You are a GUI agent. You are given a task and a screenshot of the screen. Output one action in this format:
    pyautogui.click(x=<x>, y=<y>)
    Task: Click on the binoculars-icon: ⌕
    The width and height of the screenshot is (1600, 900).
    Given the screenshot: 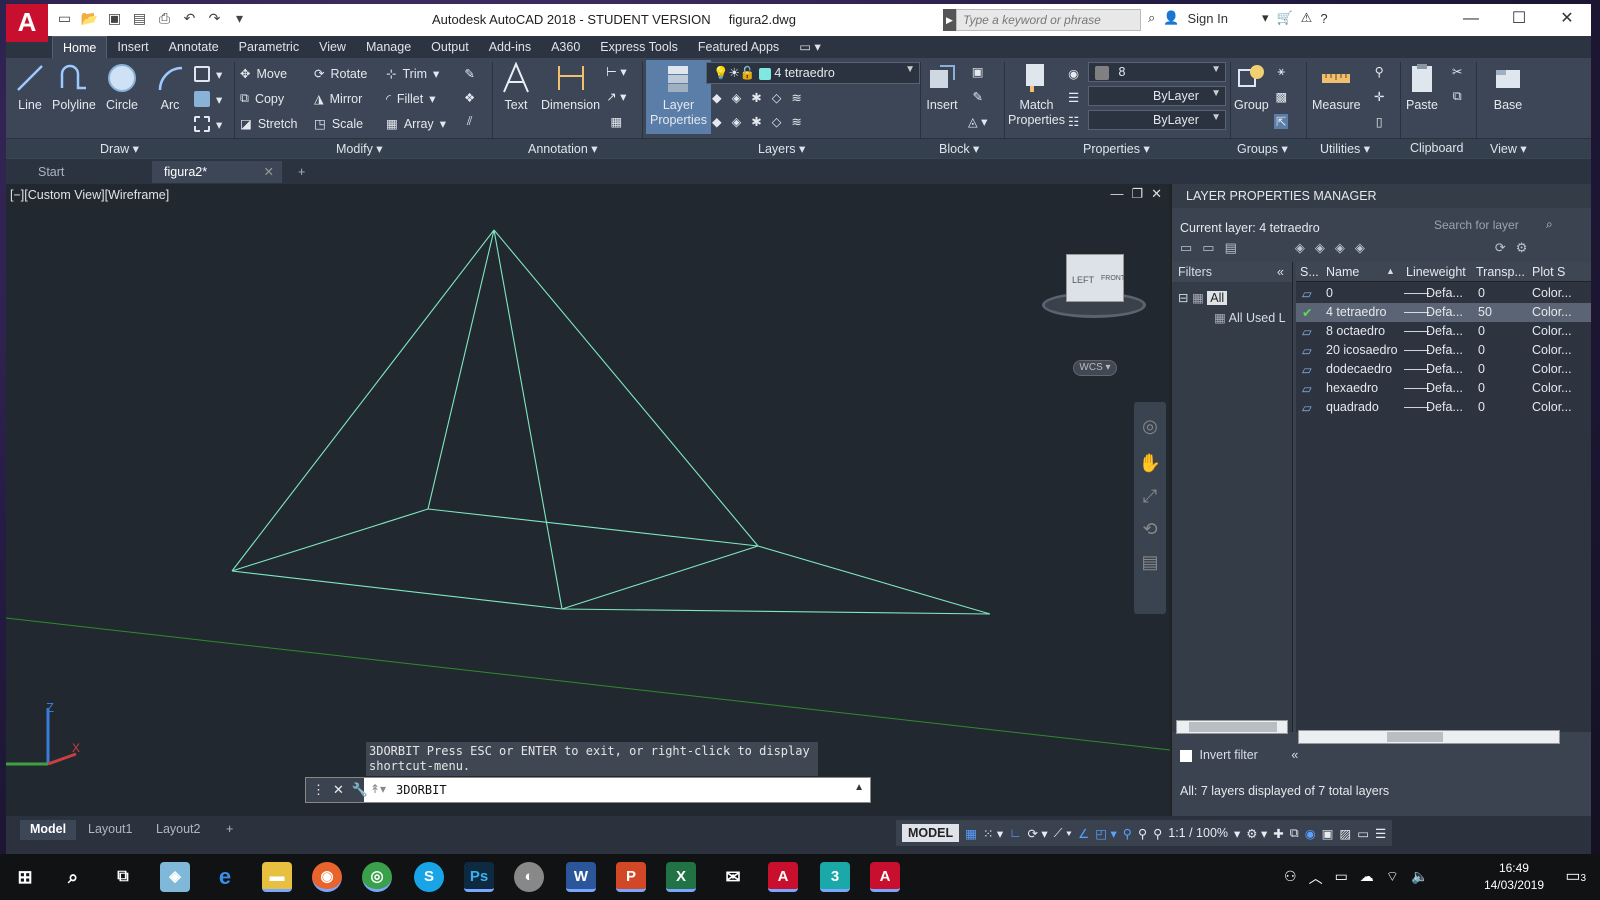 What is the action you would take?
    pyautogui.click(x=1151, y=18)
    